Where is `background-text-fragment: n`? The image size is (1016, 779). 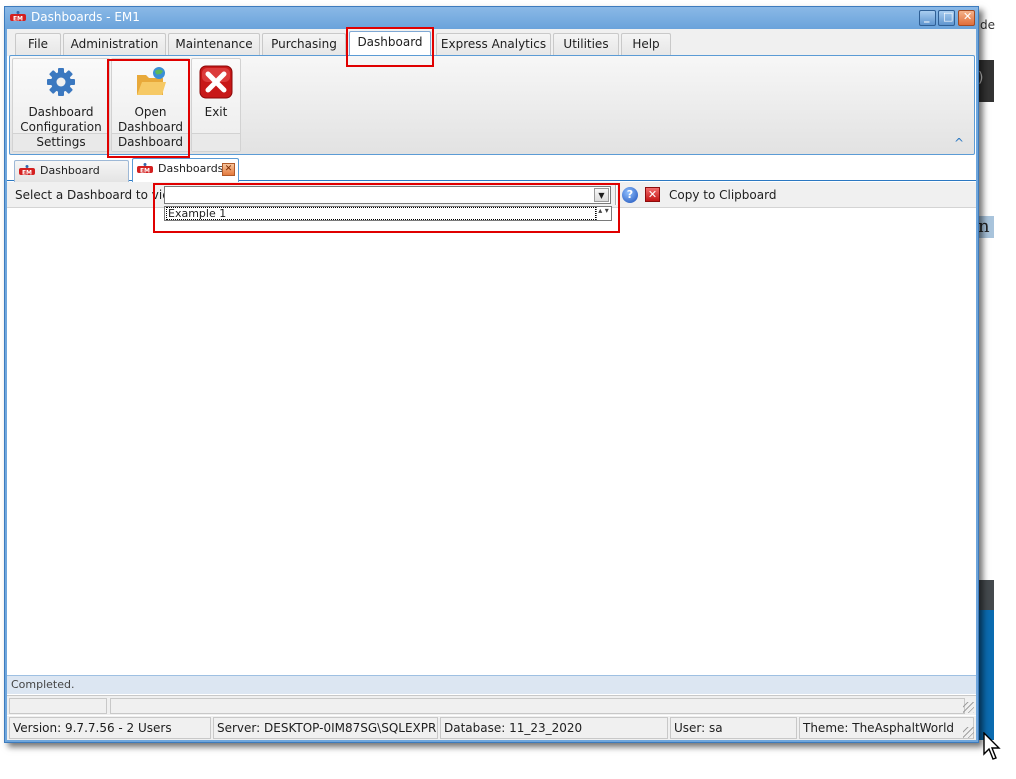 background-text-fragment: n is located at coordinates (986, 227).